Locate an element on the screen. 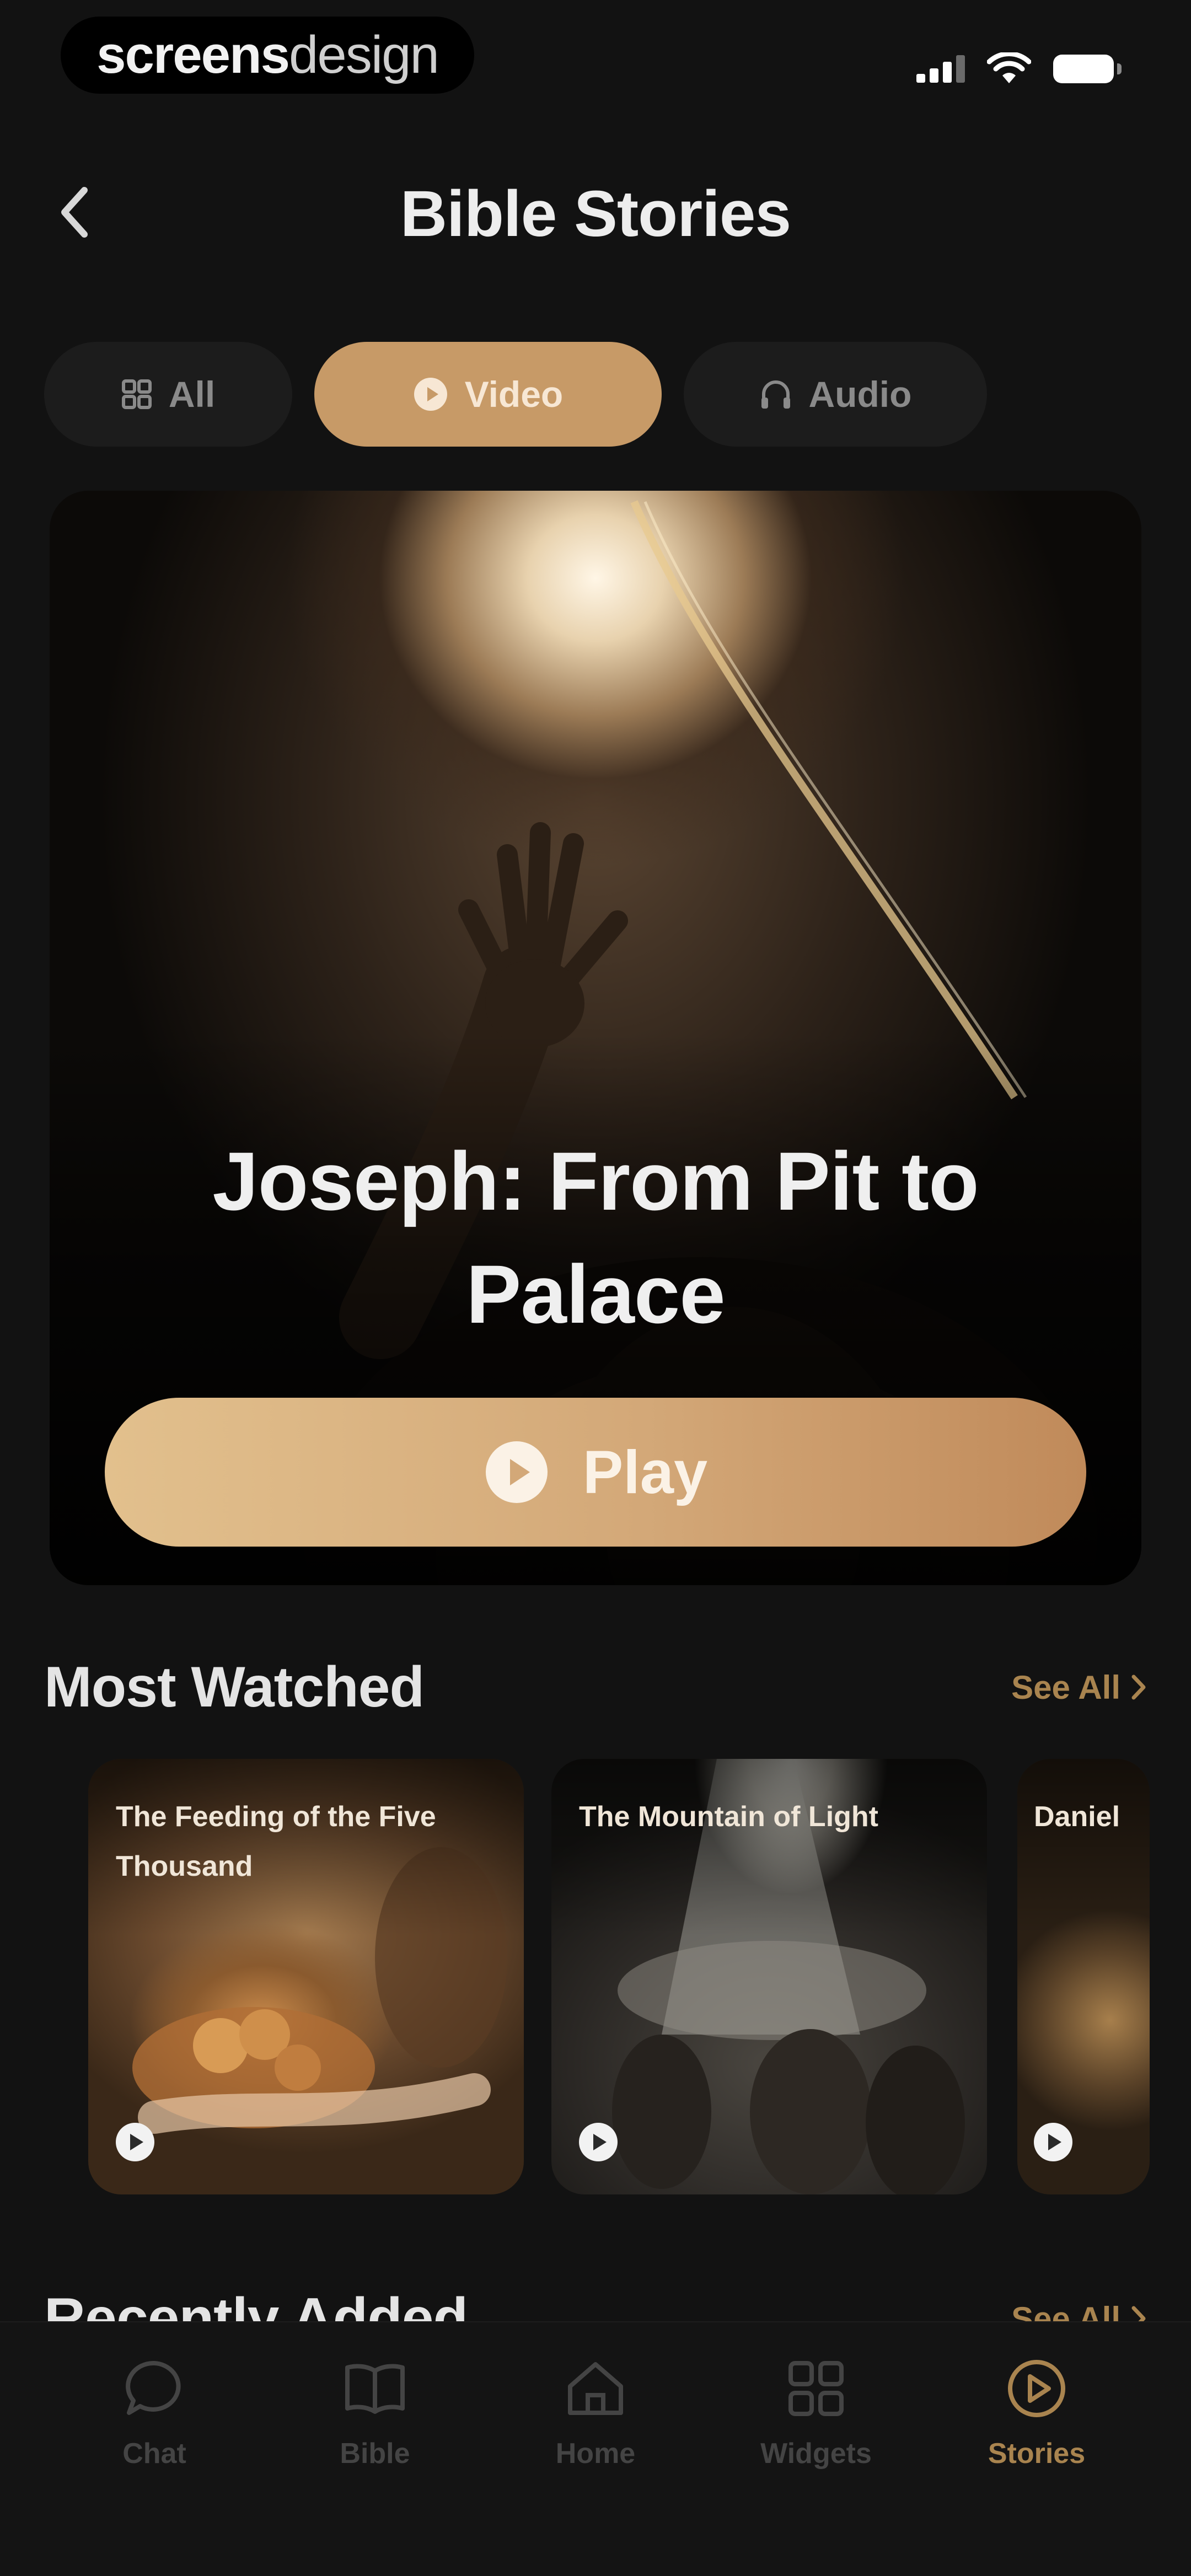 This screenshot has height=2576, width=1191. filter-all-tab: All is located at coordinates (168, 394).